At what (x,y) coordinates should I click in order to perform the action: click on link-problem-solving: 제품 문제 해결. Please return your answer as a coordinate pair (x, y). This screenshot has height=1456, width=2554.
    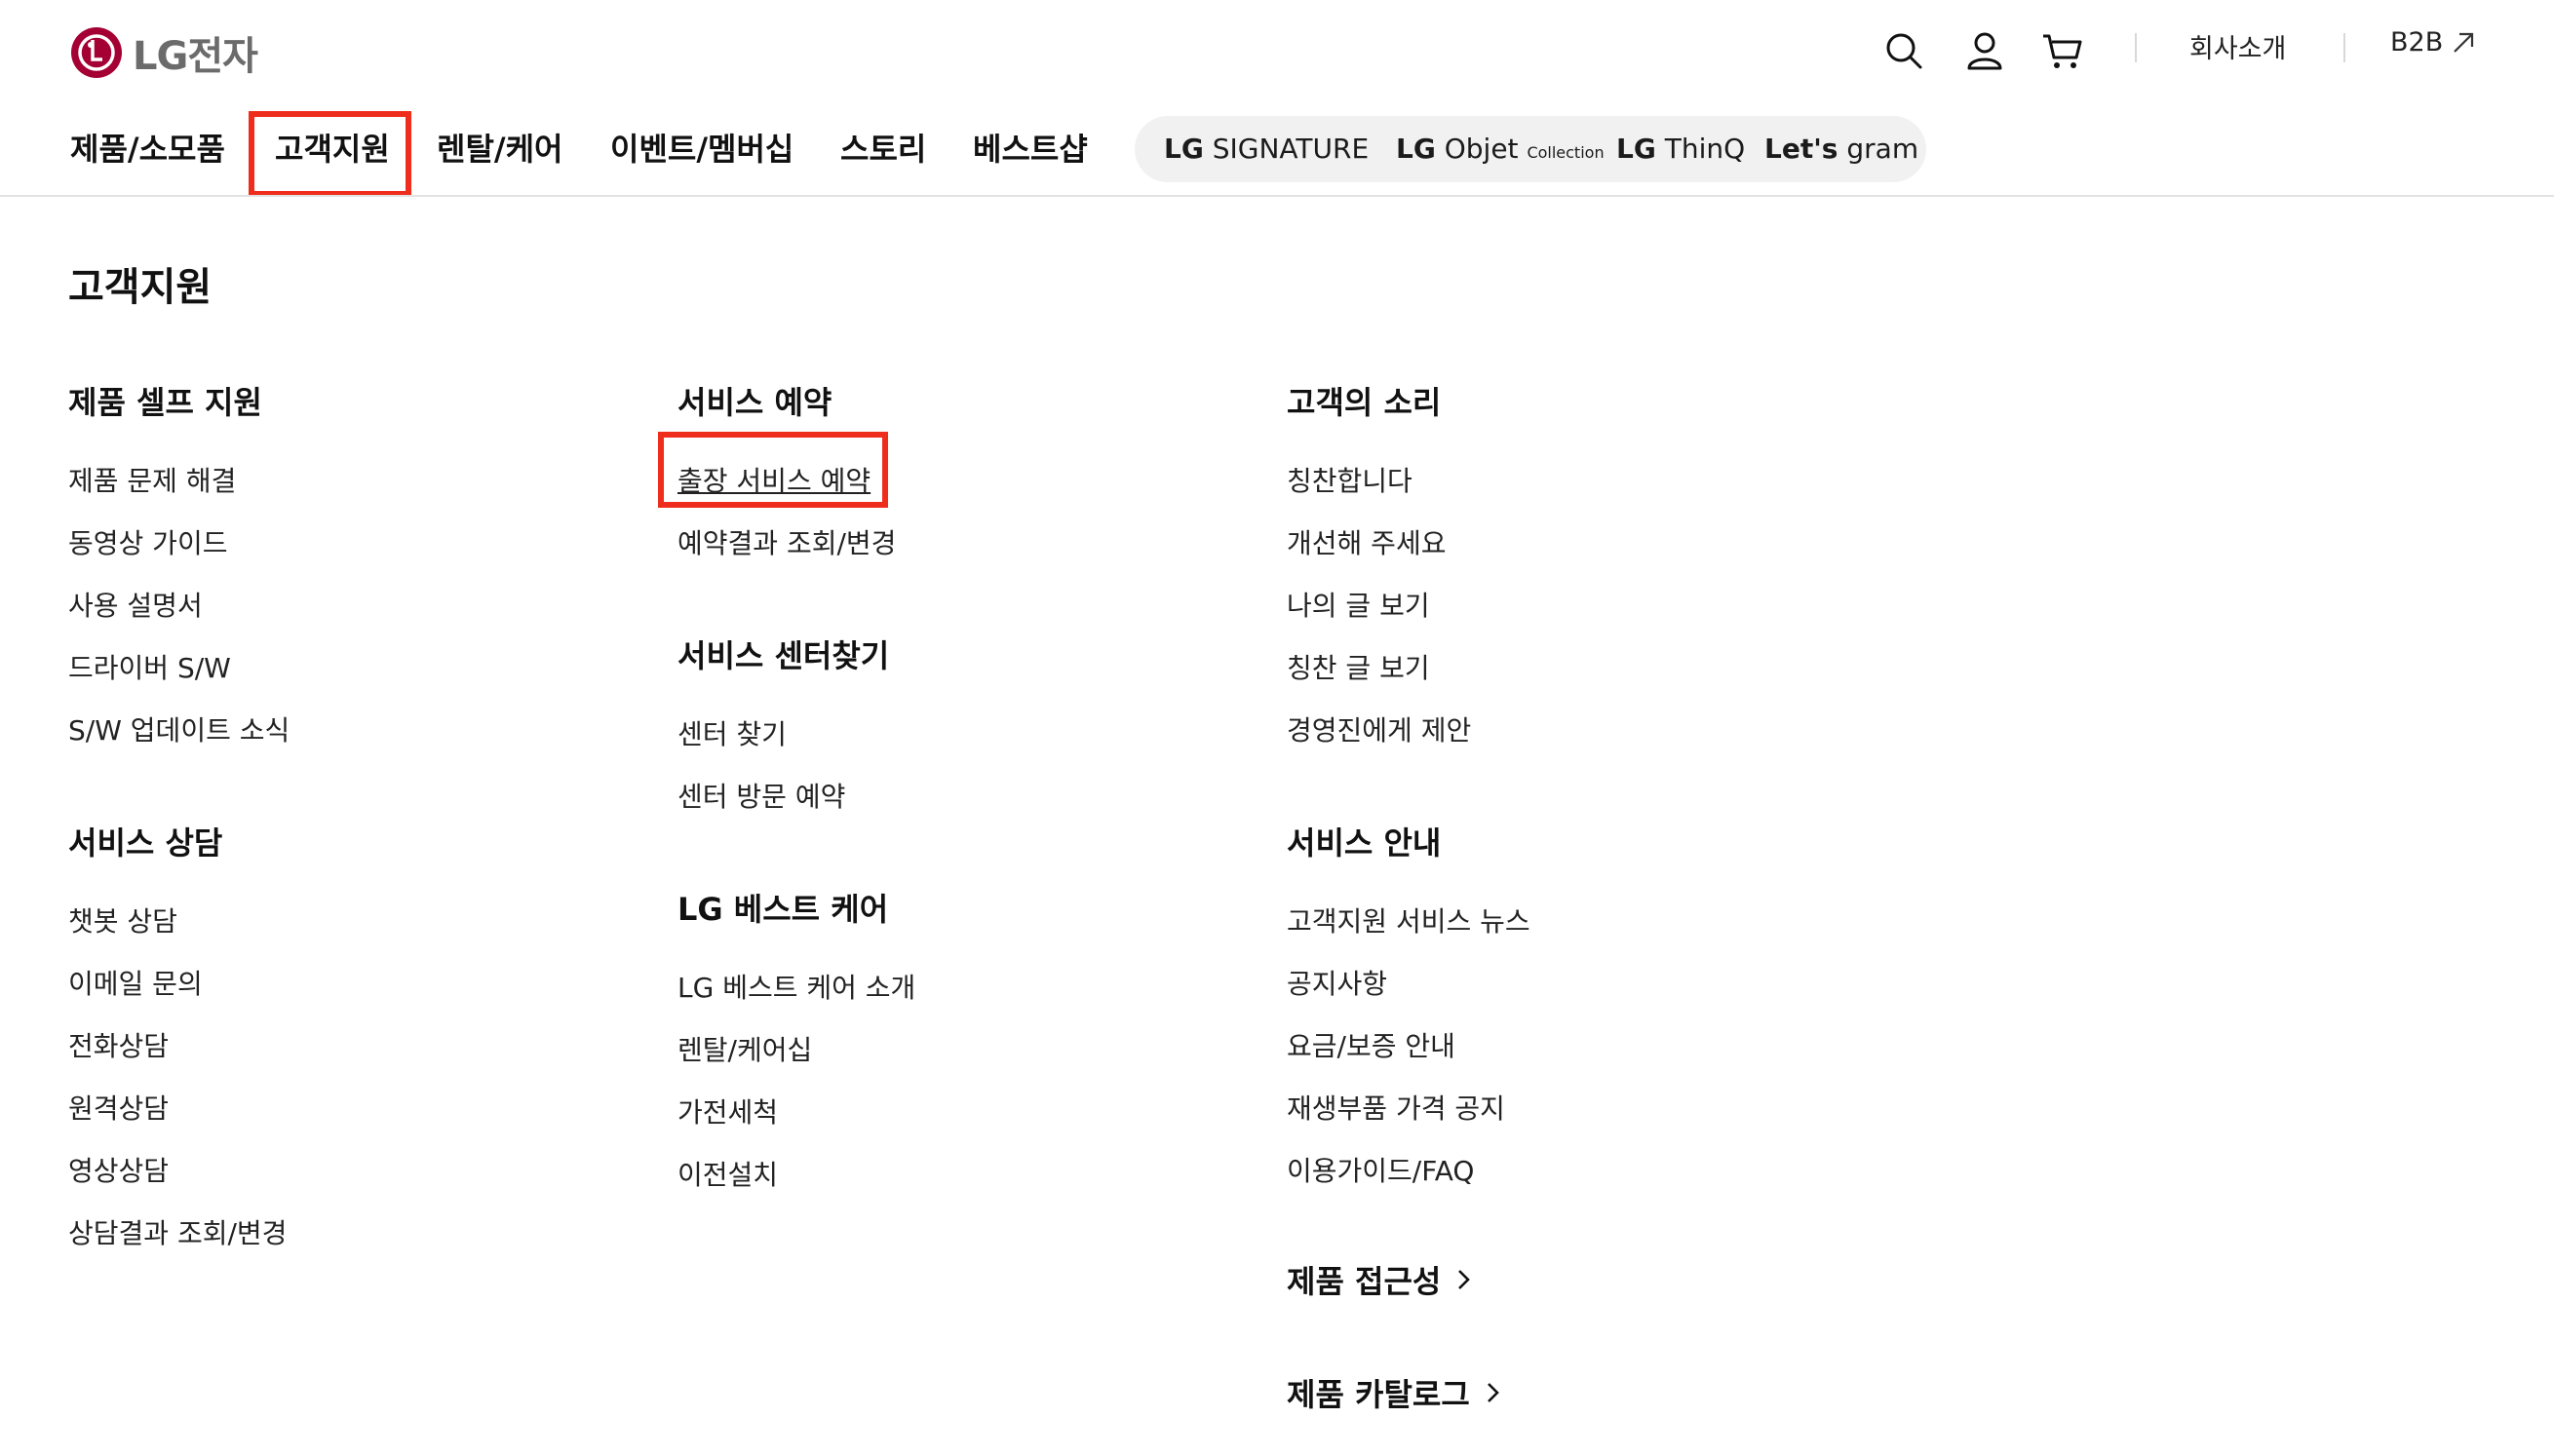
    Looking at the image, I should click on (152, 479).